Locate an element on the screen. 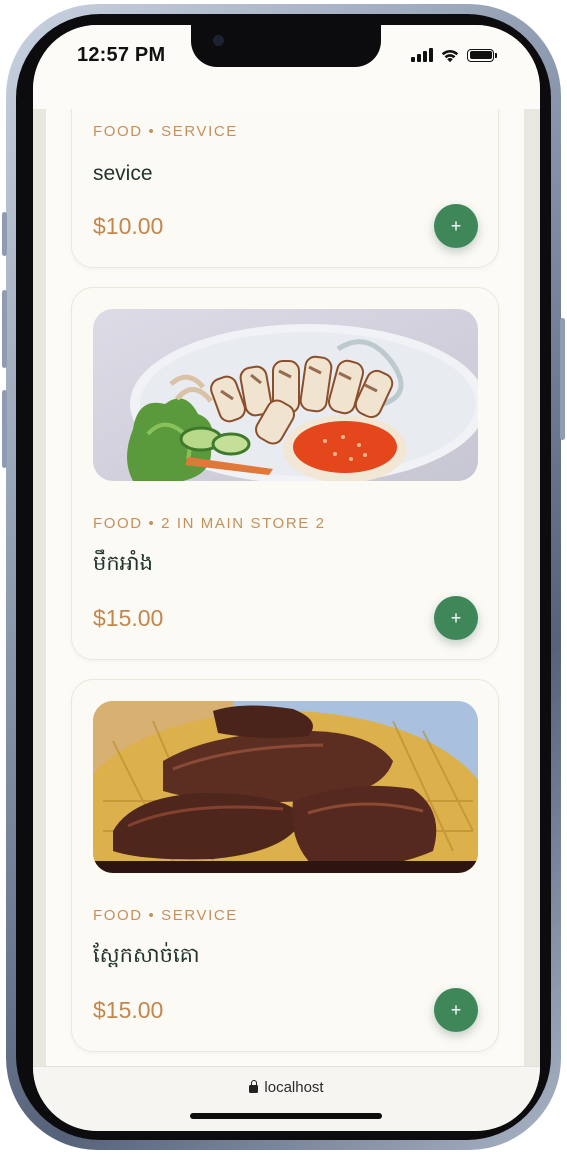 The height and width of the screenshot is (1154, 567). grilled-squid-image is located at coordinates (285, 395).